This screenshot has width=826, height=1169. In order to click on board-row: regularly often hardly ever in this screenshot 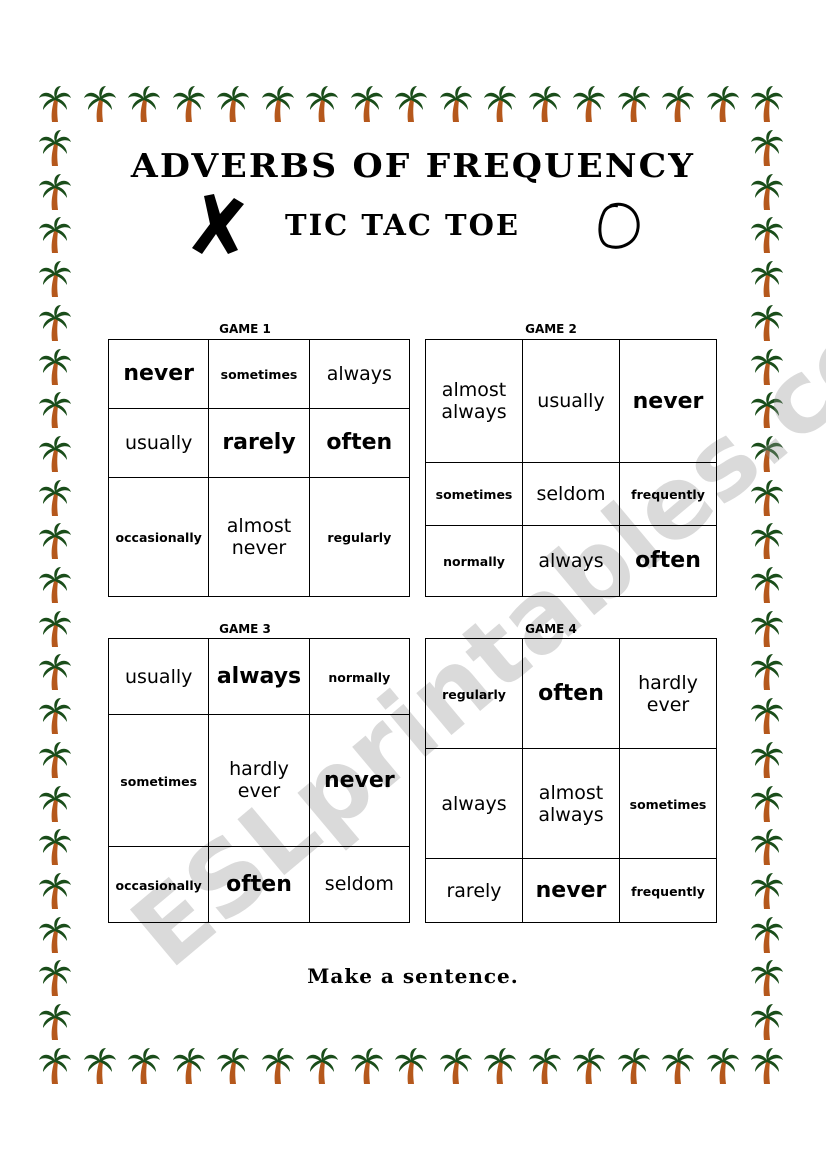, I will do `click(571, 693)`.